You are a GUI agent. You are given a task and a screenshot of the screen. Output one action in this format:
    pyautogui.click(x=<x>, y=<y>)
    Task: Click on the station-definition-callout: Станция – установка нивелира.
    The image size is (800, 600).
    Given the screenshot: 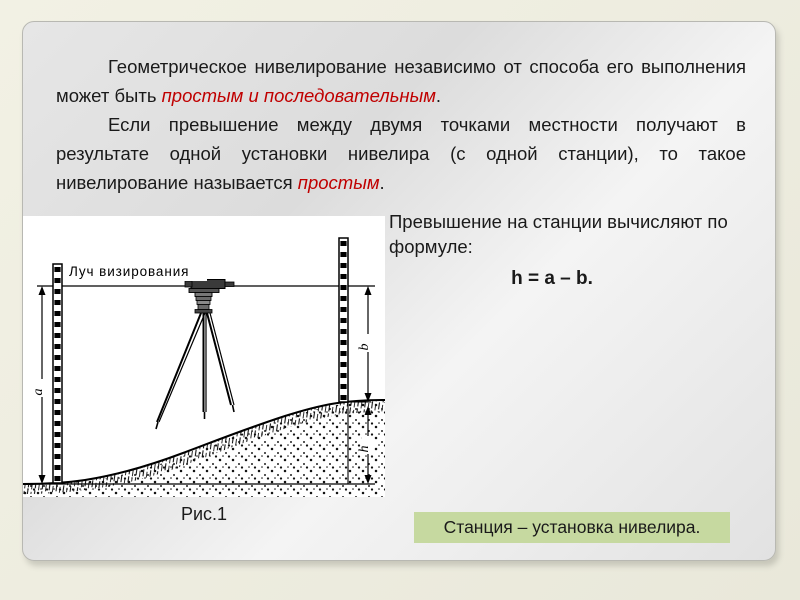 What is the action you would take?
    pyautogui.click(x=572, y=527)
    